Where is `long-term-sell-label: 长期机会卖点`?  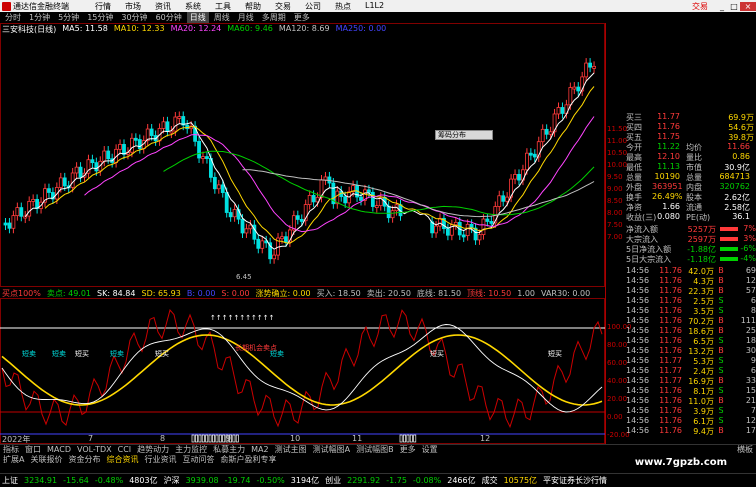
long-term-sell-label: 长期机会卖点 is located at coordinates (256, 347).